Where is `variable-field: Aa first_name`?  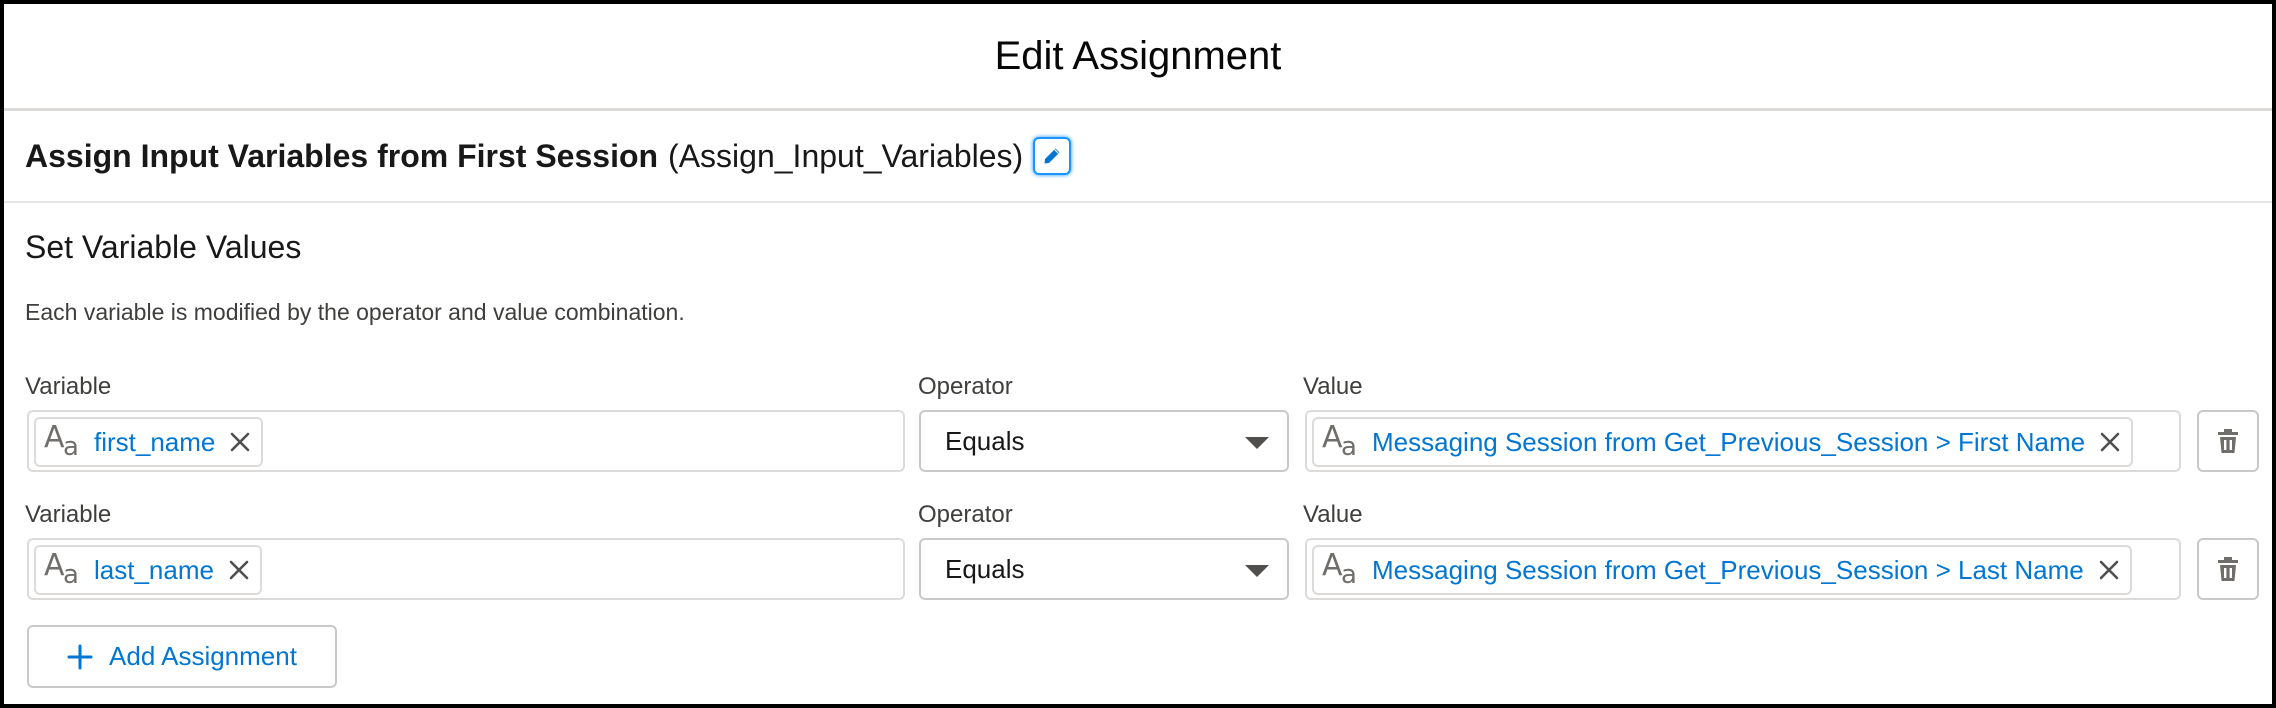
variable-field: Aa first_name is located at coordinates (466, 441).